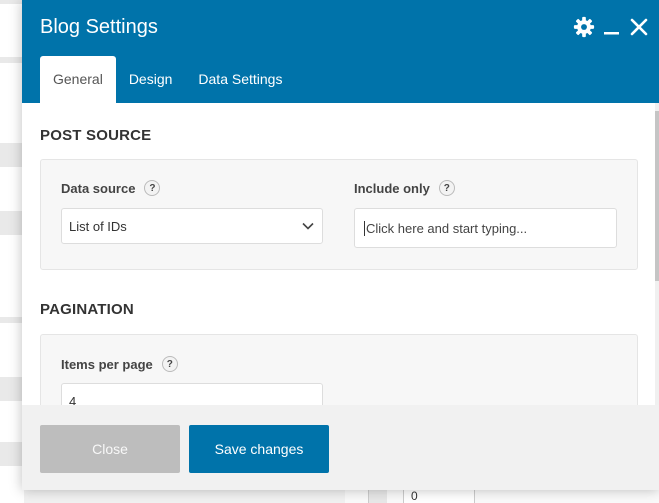 The image size is (659, 503). I want to click on data-source-label: Data source ?, so click(111, 188).